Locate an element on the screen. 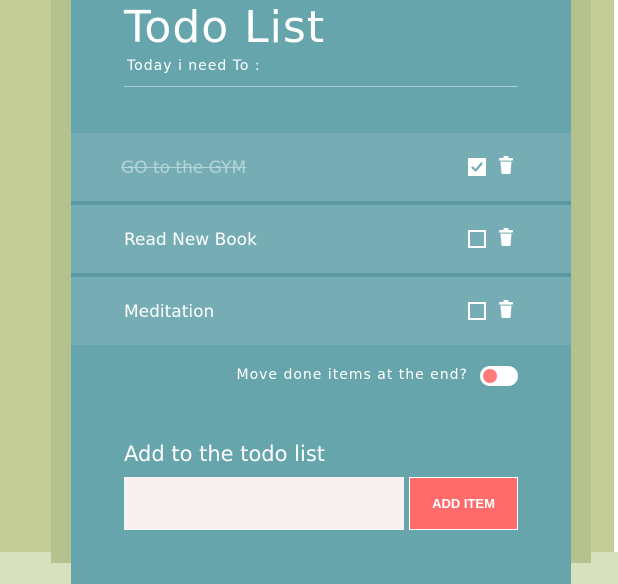 The height and width of the screenshot is (584, 618). todo-item-text: Read New Book is located at coordinates (190, 240).